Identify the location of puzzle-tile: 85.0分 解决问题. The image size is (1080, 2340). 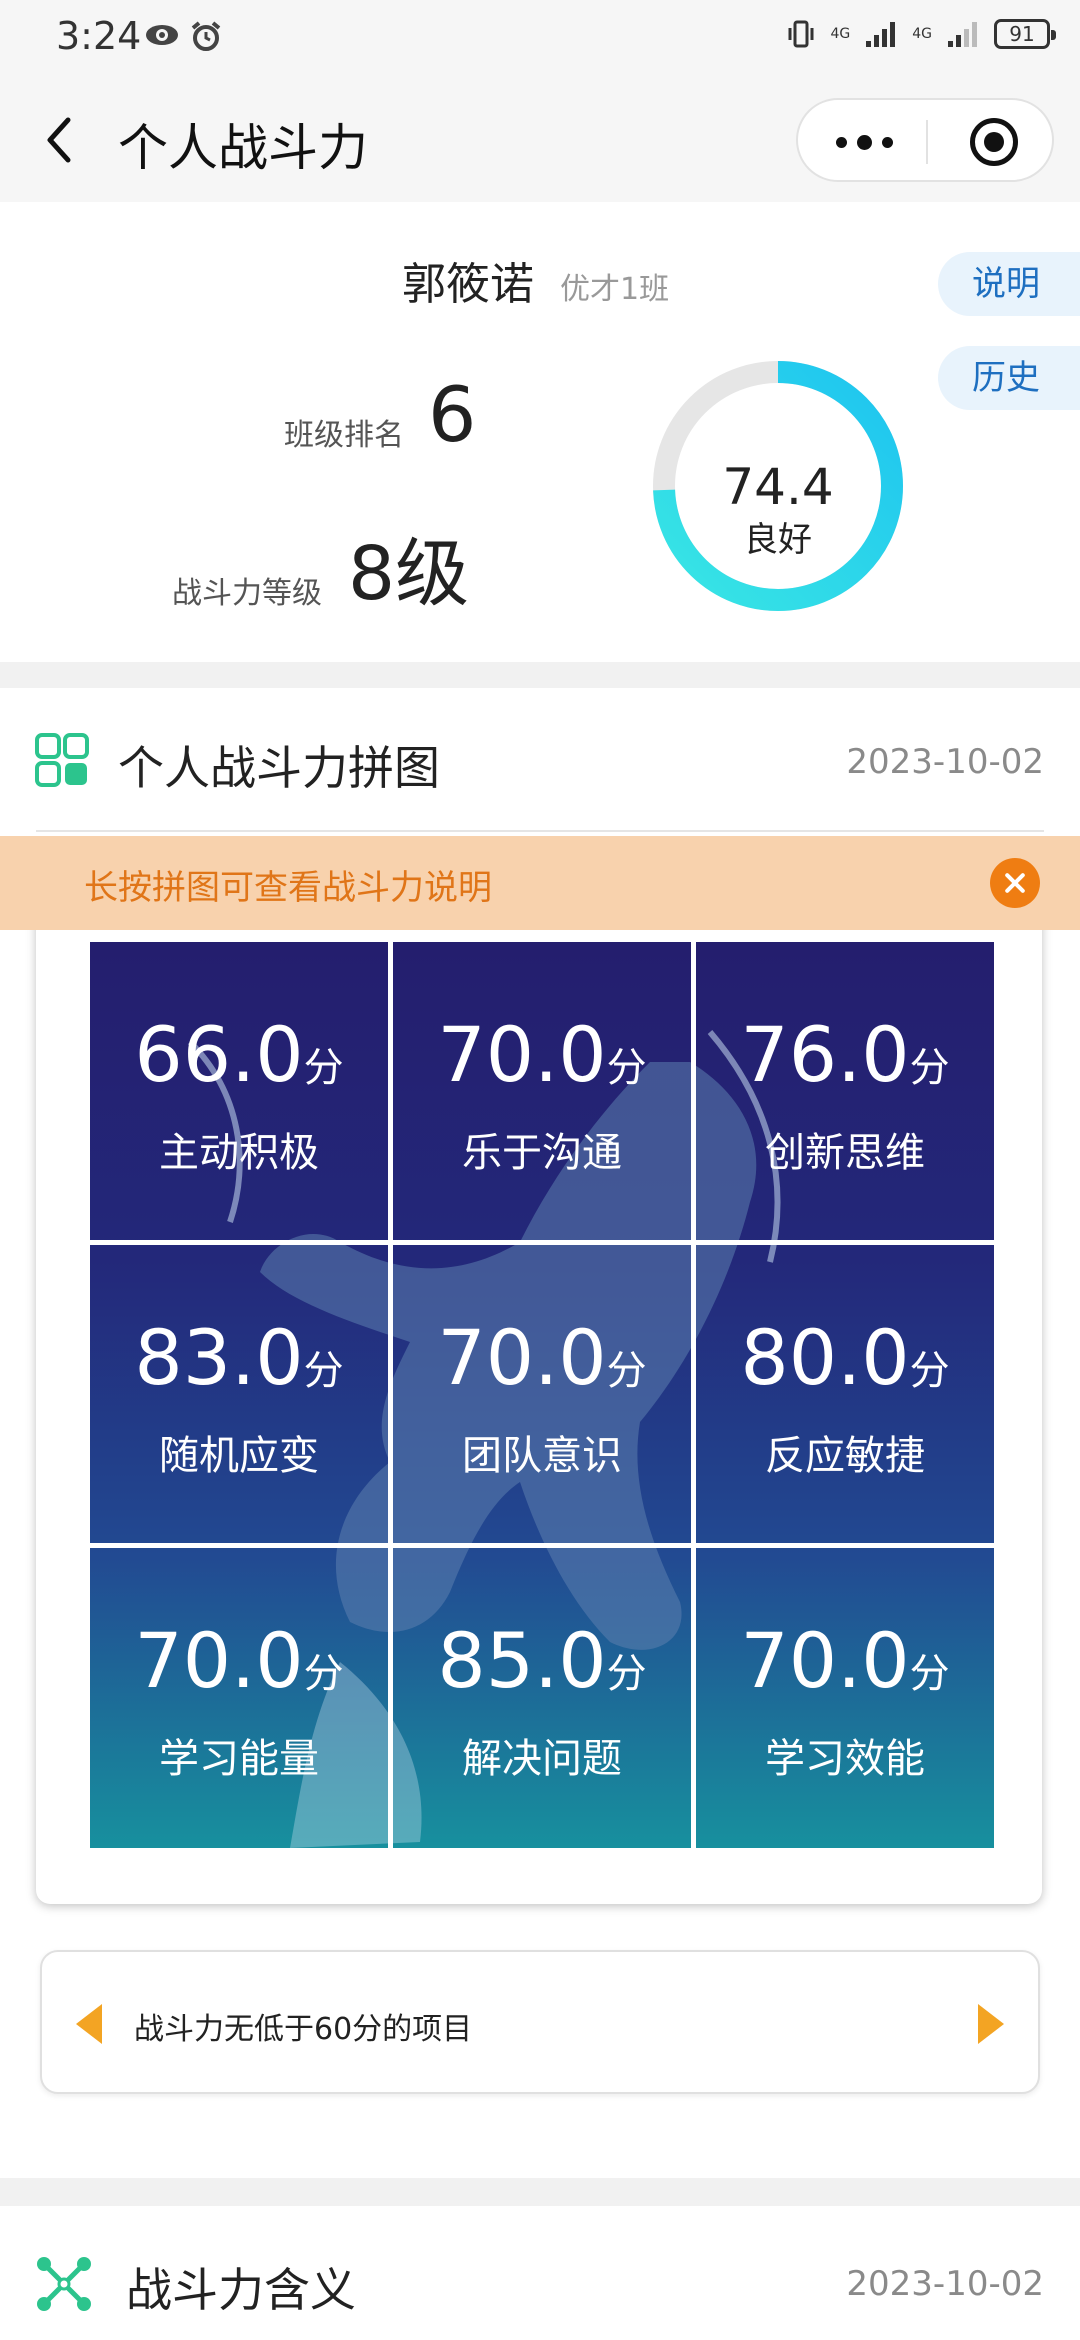
(542, 1697).